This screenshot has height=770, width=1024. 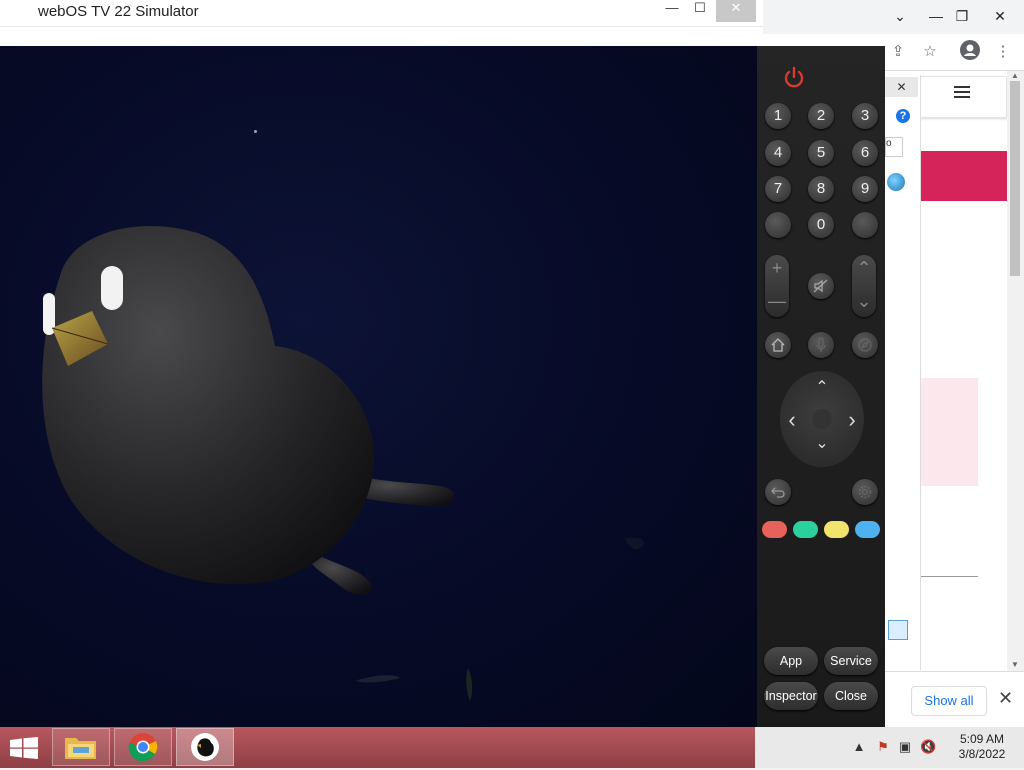 What do you see at coordinates (864, 301) in the screenshot?
I see `channel-down-icon: ⌄` at bounding box center [864, 301].